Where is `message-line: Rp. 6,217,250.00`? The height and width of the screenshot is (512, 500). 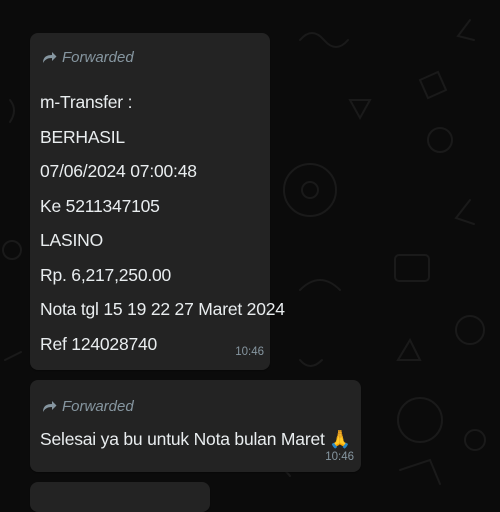
message-line: Rp. 6,217,250.00 is located at coordinates (106, 274).